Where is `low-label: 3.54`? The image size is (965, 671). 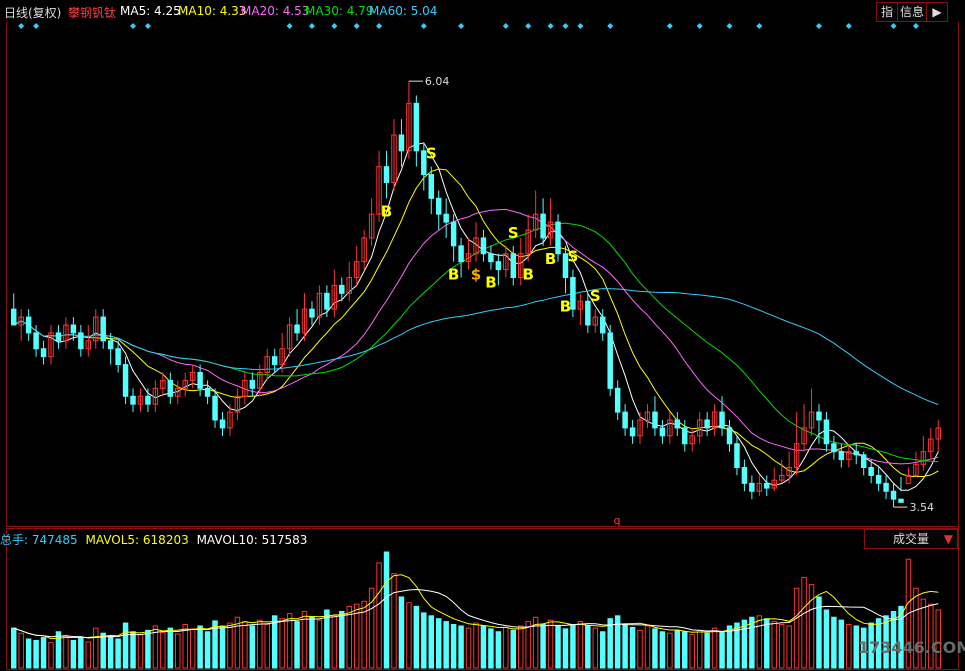 low-label: 3.54 is located at coordinates (922, 507).